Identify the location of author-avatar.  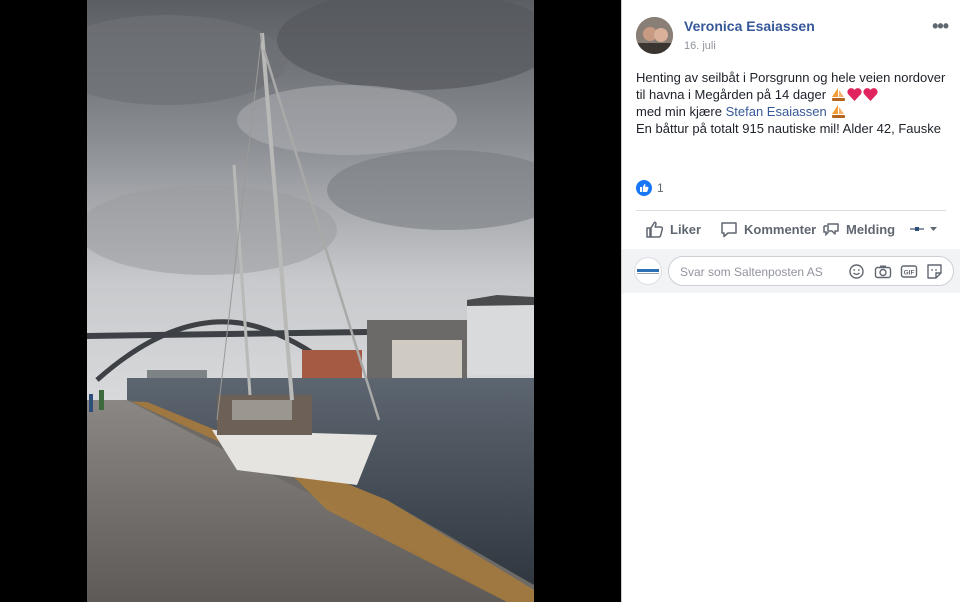
(654, 35).